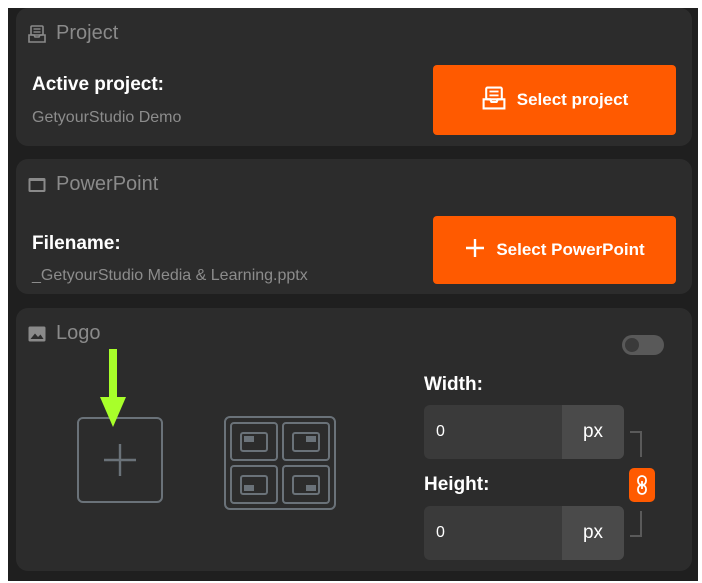  I want to click on position-top-right-icon, so click(306, 441).